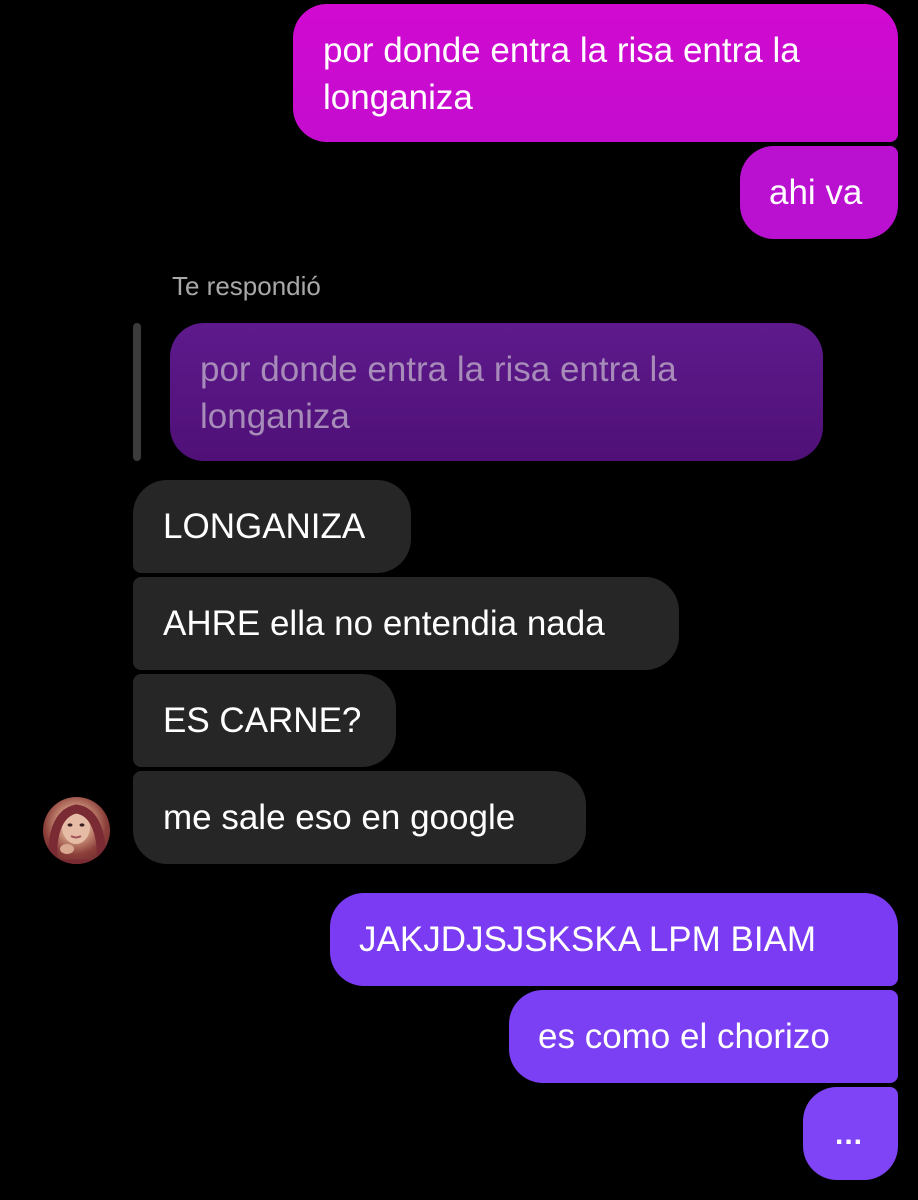  What do you see at coordinates (703, 1036) in the screenshot?
I see `sent-message: es como el chorizo` at bounding box center [703, 1036].